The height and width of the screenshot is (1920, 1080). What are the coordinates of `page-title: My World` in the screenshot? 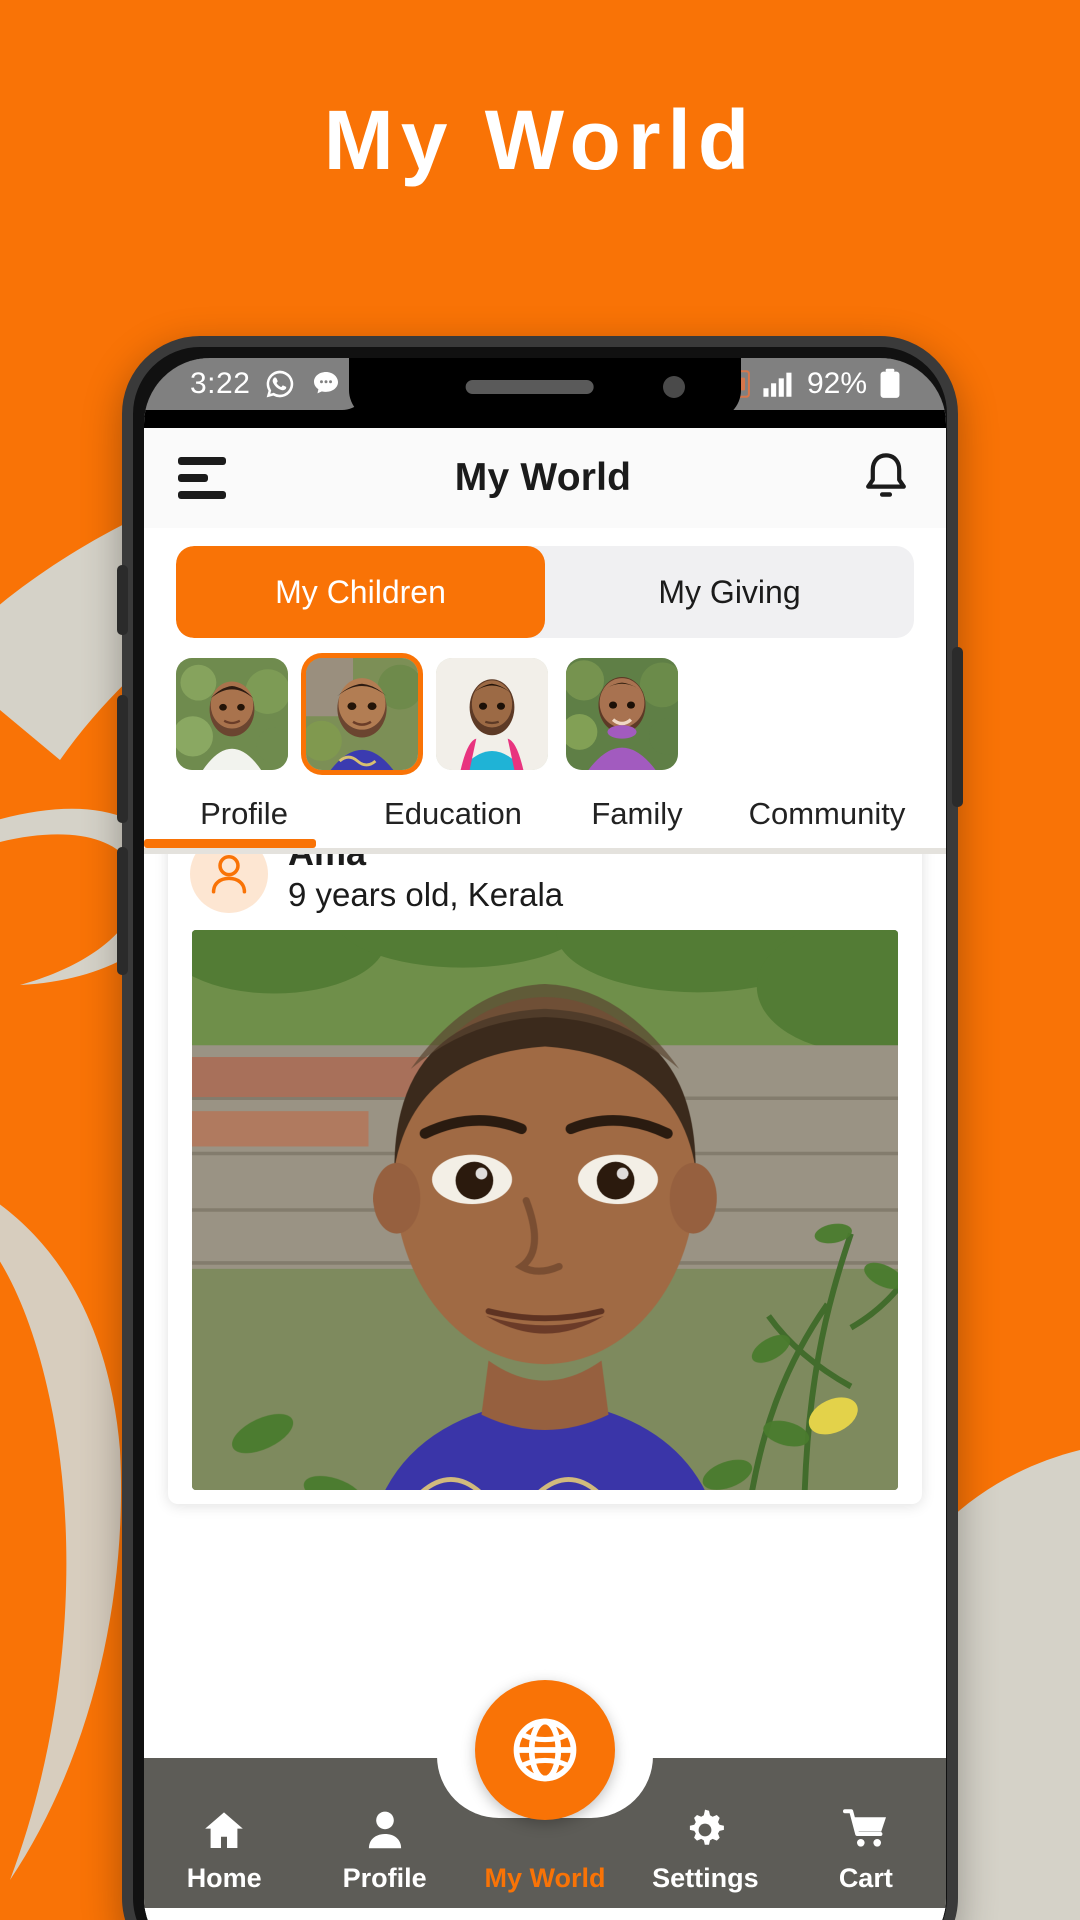 It's located at (540, 140).